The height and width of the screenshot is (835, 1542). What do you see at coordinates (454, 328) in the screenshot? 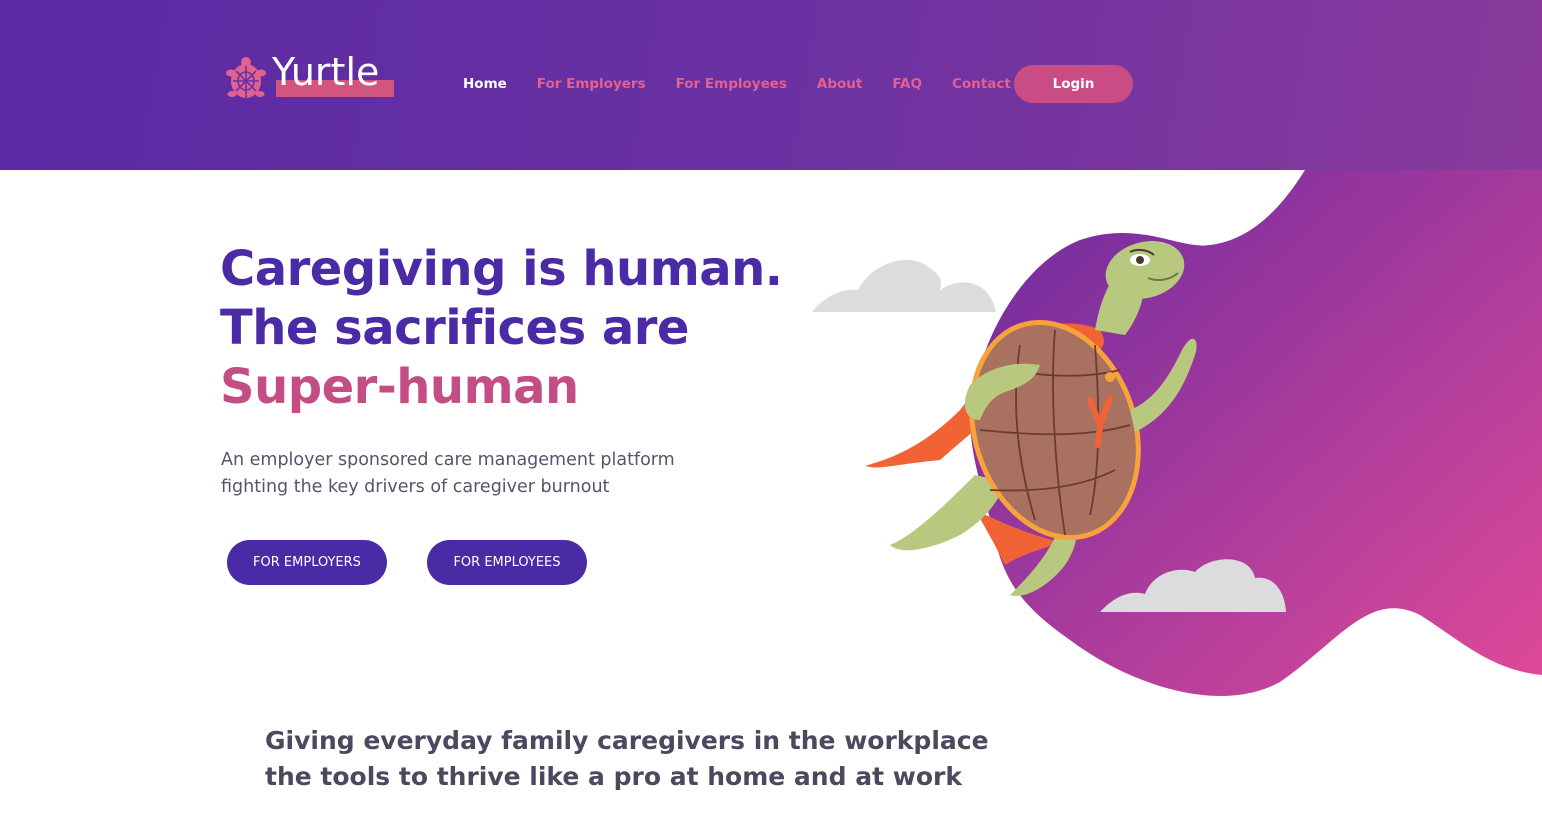
I see `headline-line-2: The sacrifices are` at bounding box center [454, 328].